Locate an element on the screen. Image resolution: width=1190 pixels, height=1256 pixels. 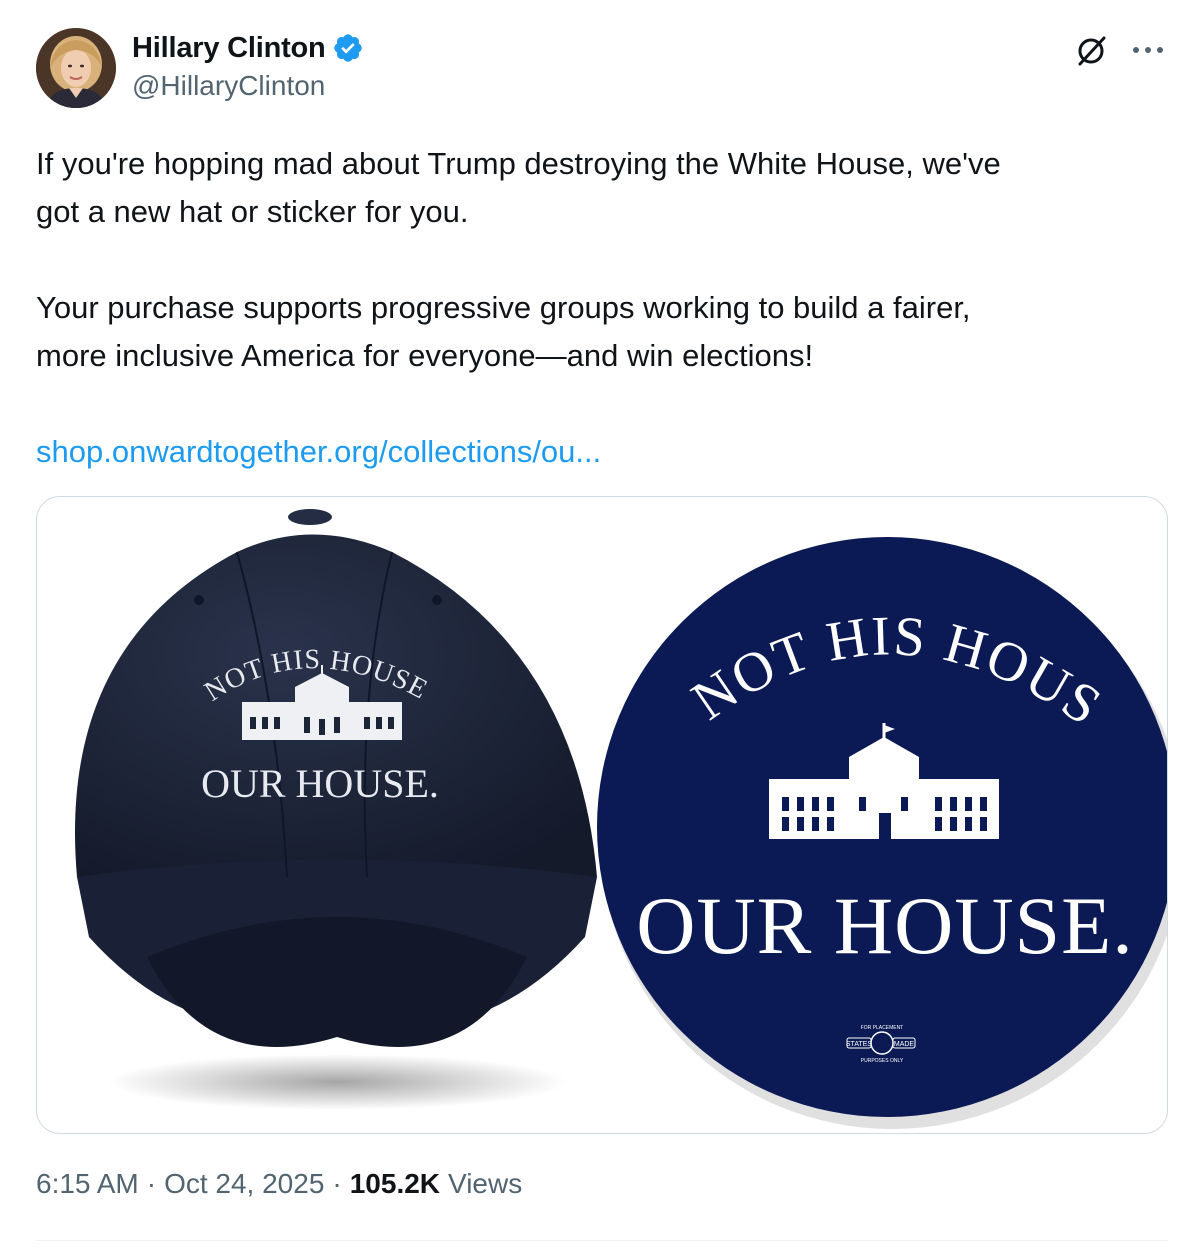
avatar-image is located at coordinates (76, 68).